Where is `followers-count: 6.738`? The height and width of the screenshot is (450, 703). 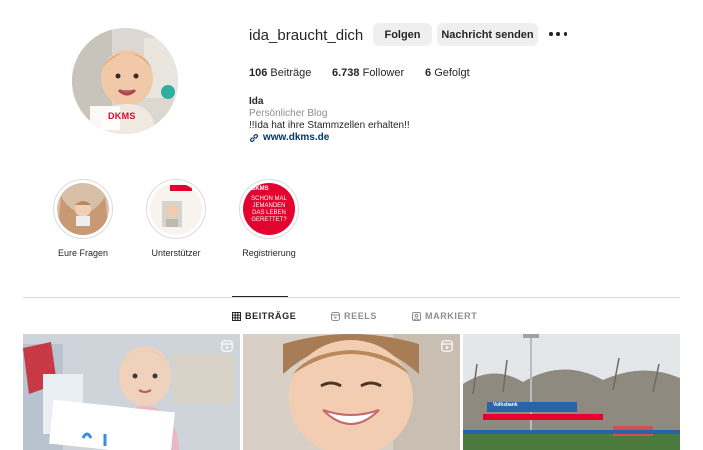 followers-count: 6.738 is located at coordinates (346, 73).